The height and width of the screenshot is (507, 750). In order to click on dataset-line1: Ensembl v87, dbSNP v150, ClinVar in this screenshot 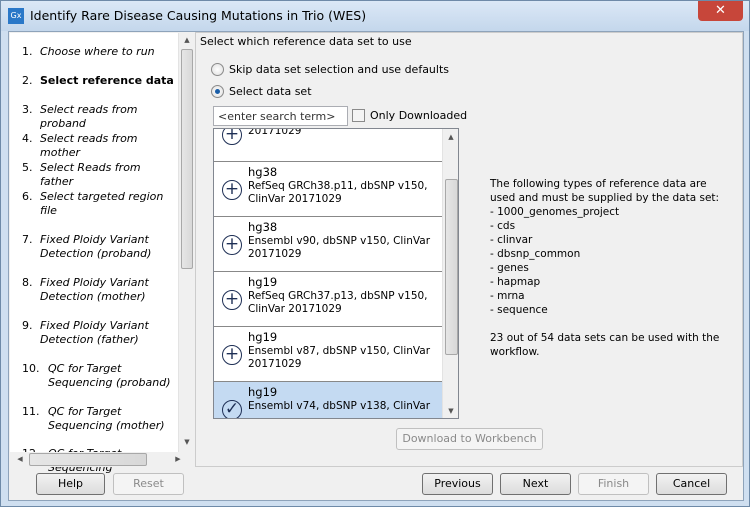, I will do `click(339, 350)`.